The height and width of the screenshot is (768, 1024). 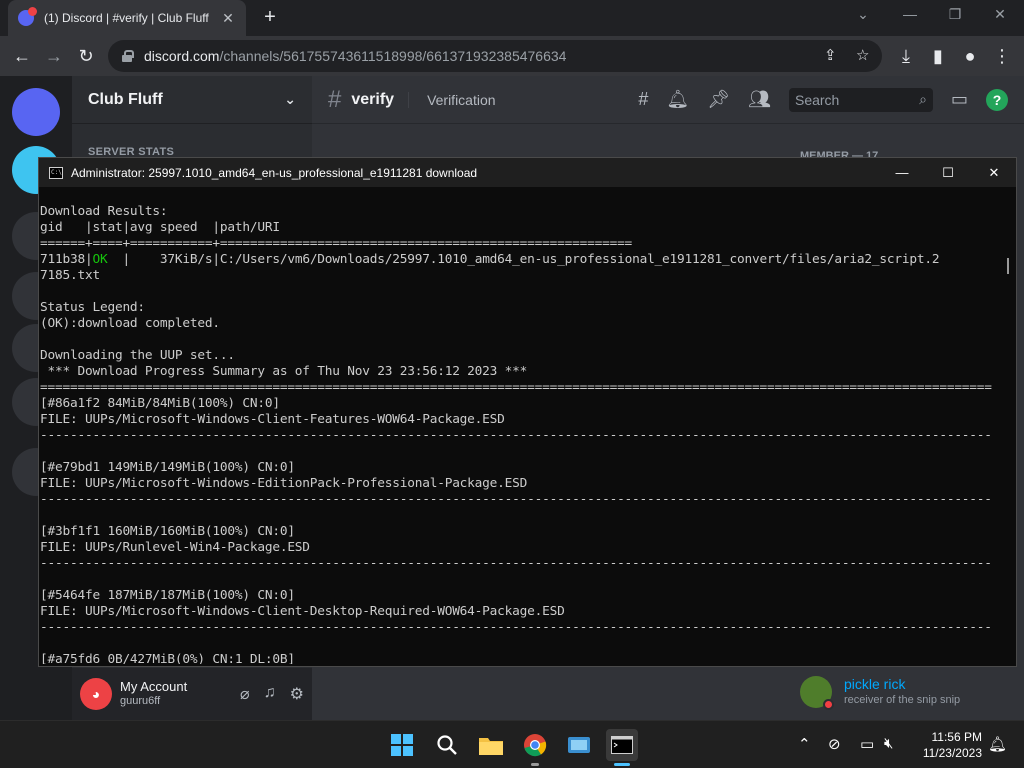 I want to click on console-line: Status Legend:, so click(x=92, y=307).